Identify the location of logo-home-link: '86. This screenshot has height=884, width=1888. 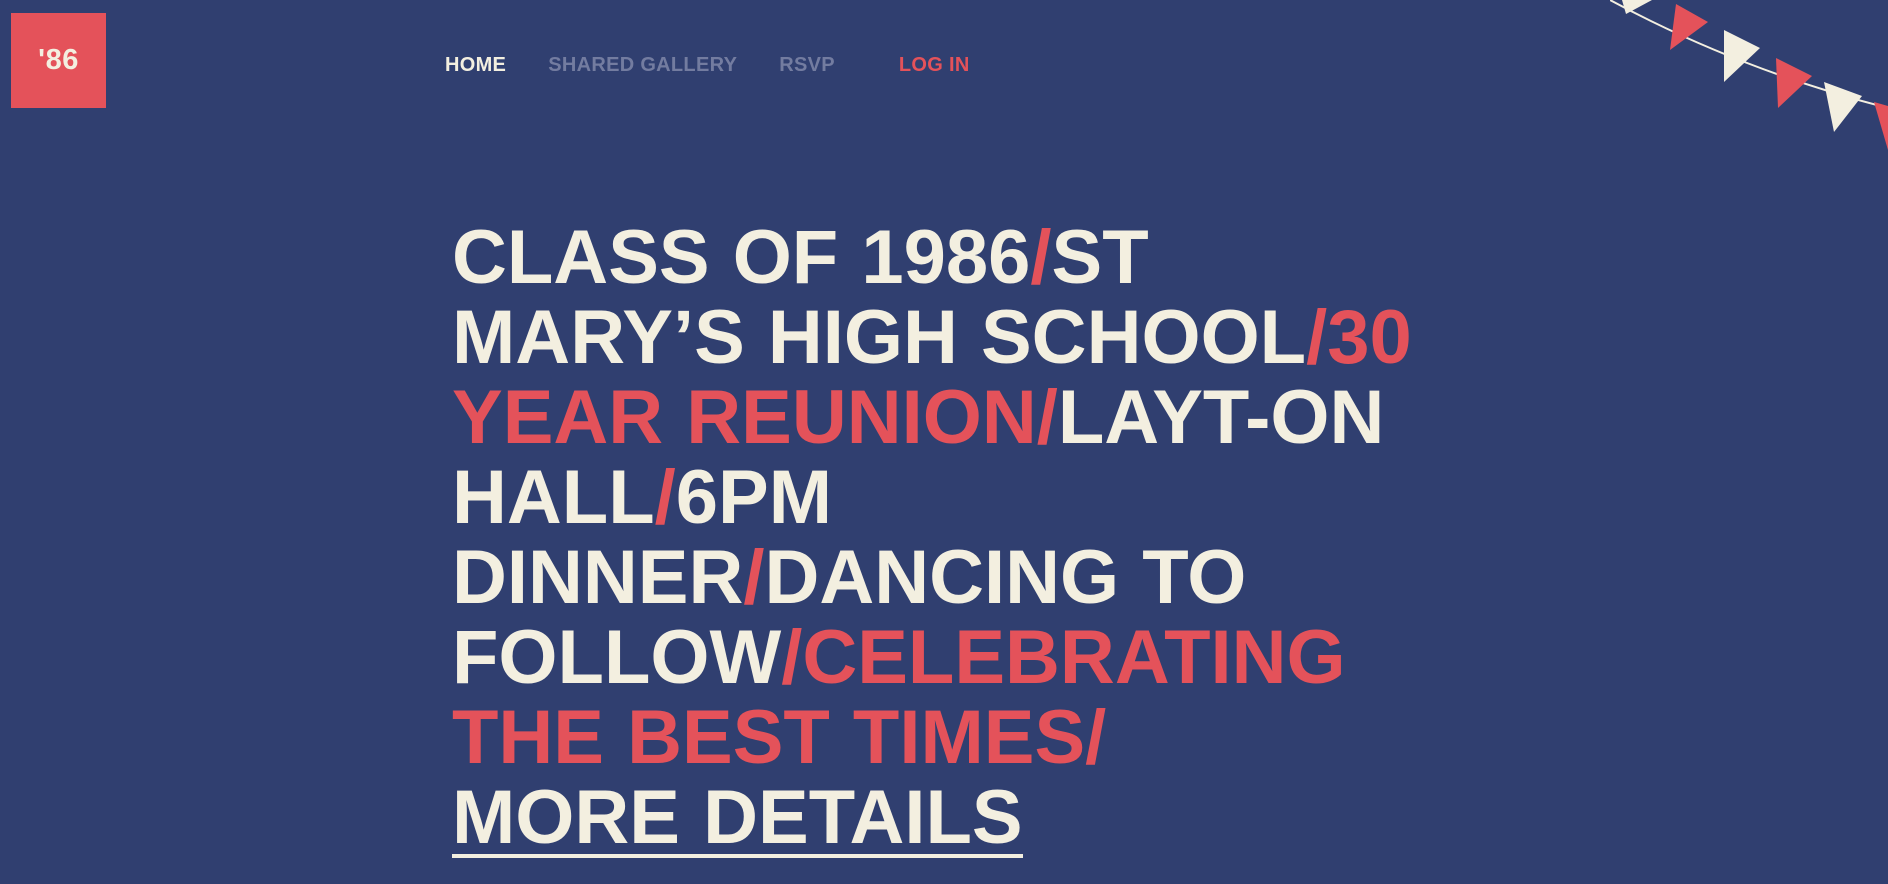
(58, 60).